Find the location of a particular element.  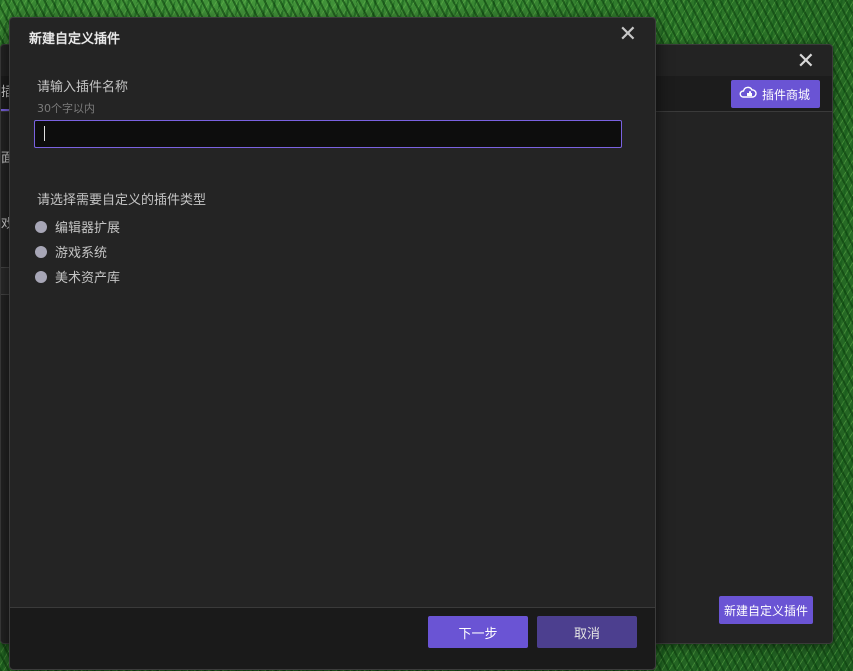

radio-option-editor-extension: 编辑器扩展 is located at coordinates (77, 226).